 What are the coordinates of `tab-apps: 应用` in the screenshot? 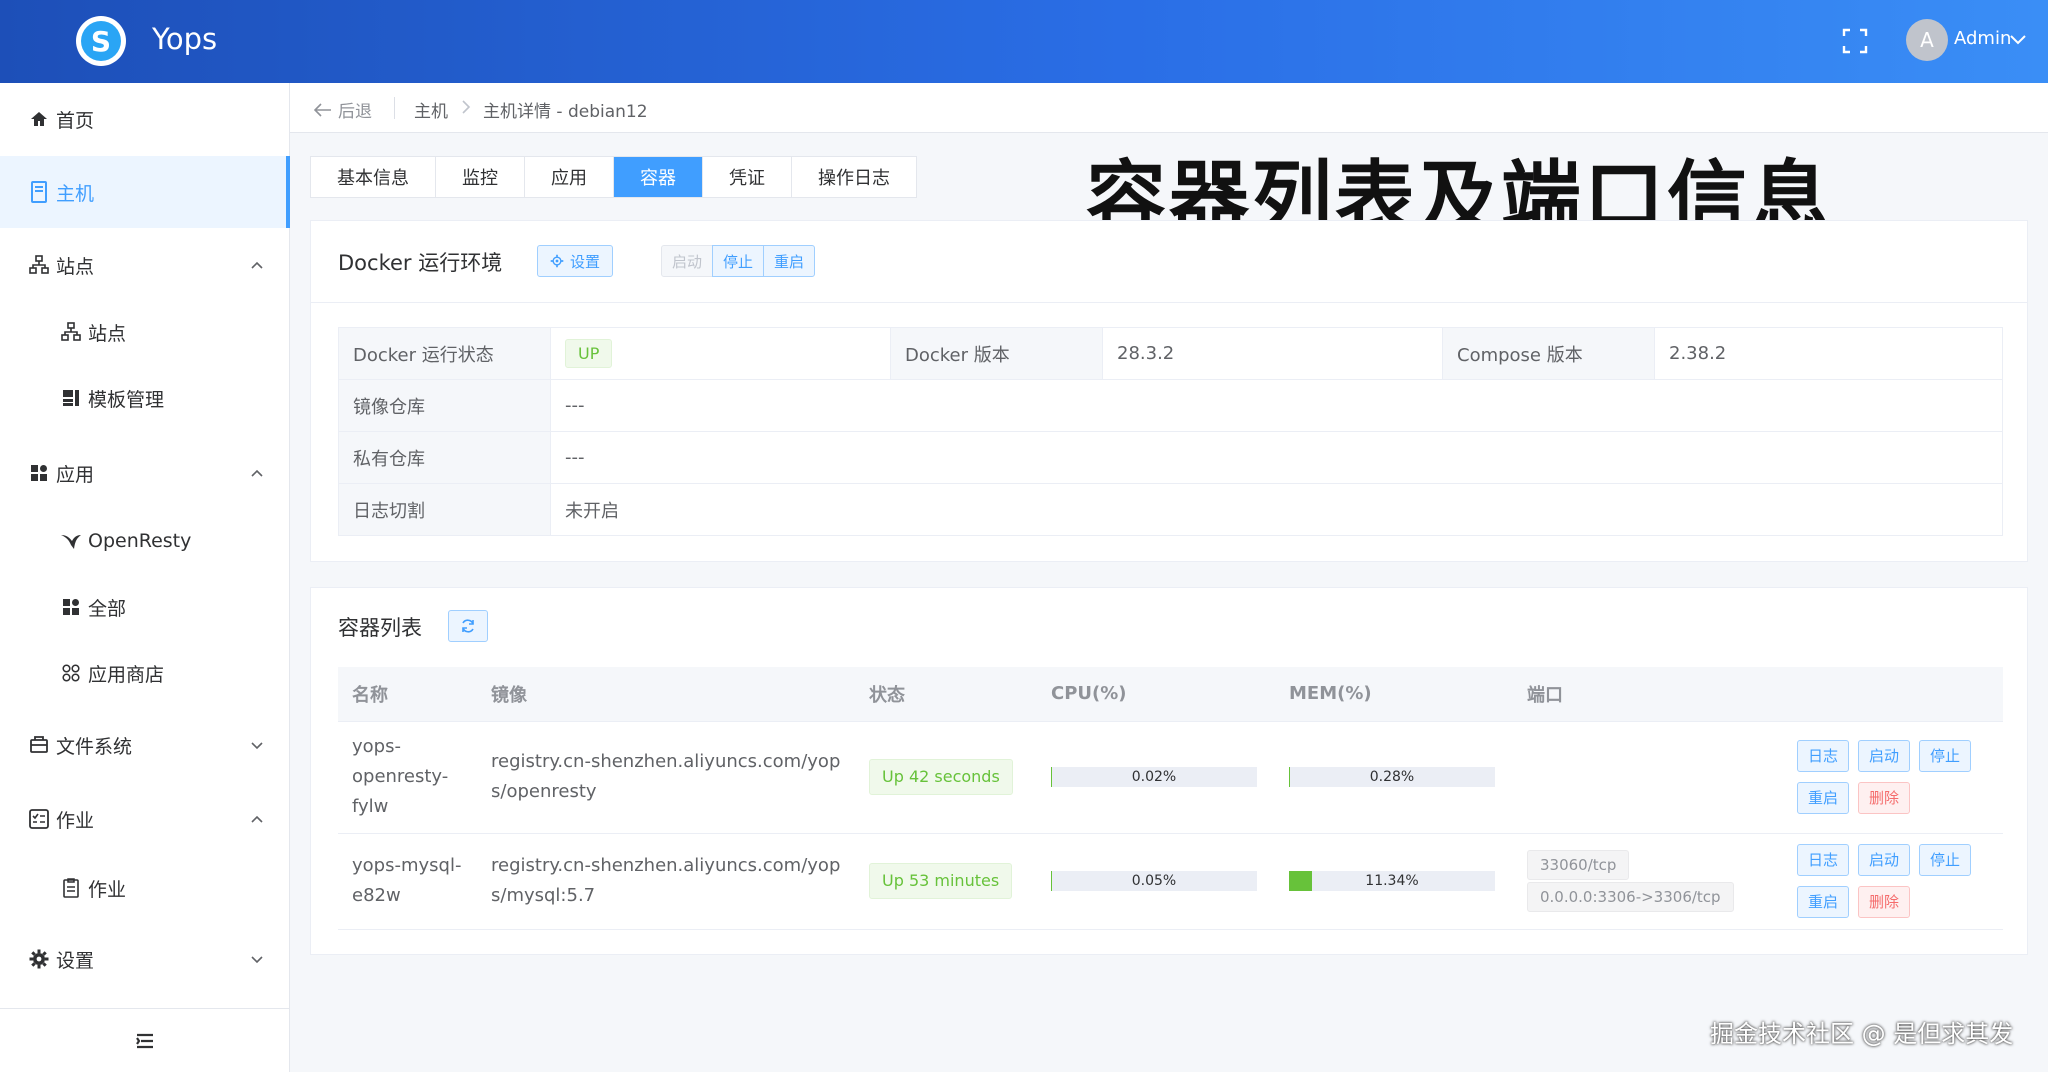 It's located at (569, 177).